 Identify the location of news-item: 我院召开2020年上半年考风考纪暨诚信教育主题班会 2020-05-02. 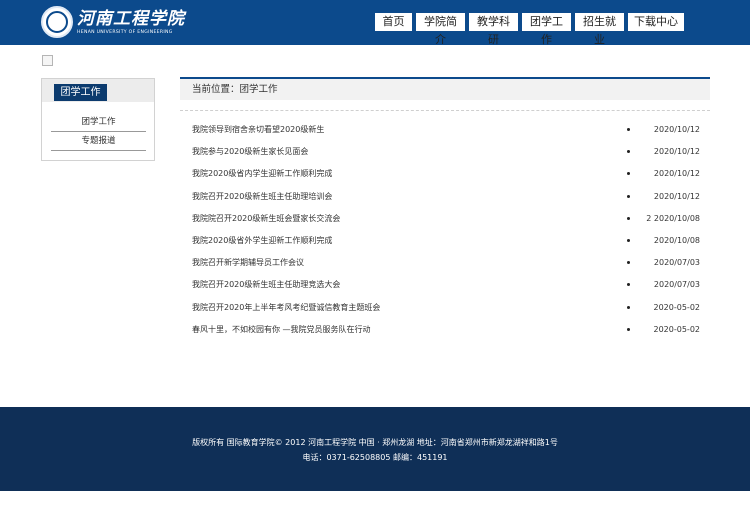
(446, 308).